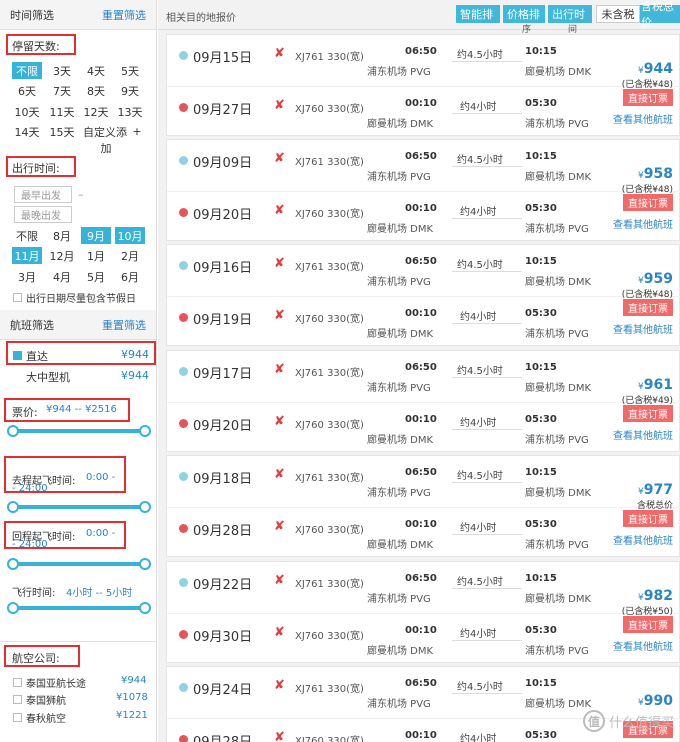 The image size is (680, 742). Describe the element at coordinates (478, 14) in the screenshot. I see `sort-smart-button: 智能排` at that location.